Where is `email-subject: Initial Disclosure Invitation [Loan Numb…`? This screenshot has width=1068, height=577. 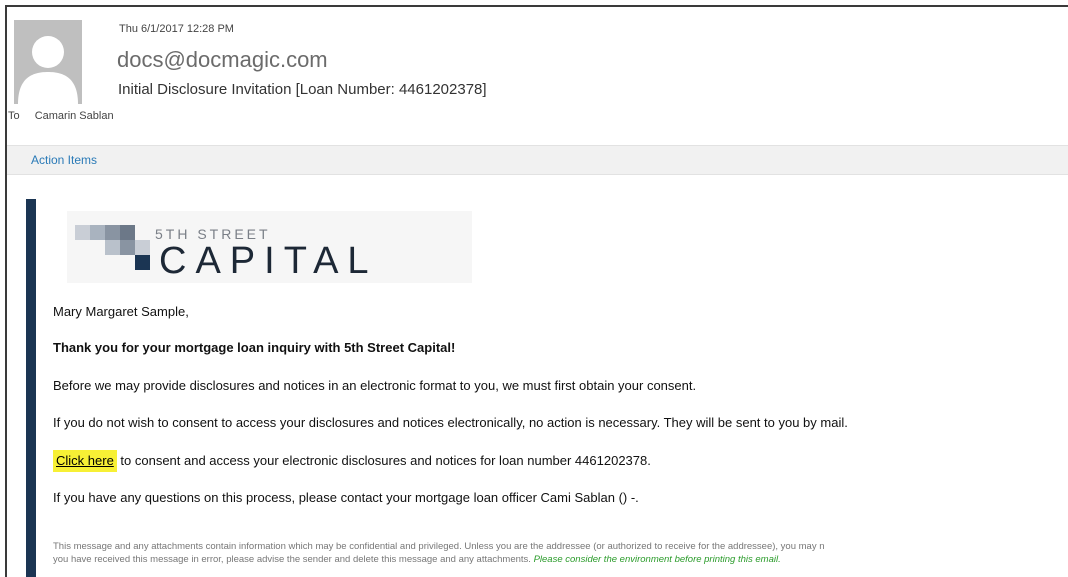
email-subject: Initial Disclosure Invitation [Loan Numb… is located at coordinates (302, 89).